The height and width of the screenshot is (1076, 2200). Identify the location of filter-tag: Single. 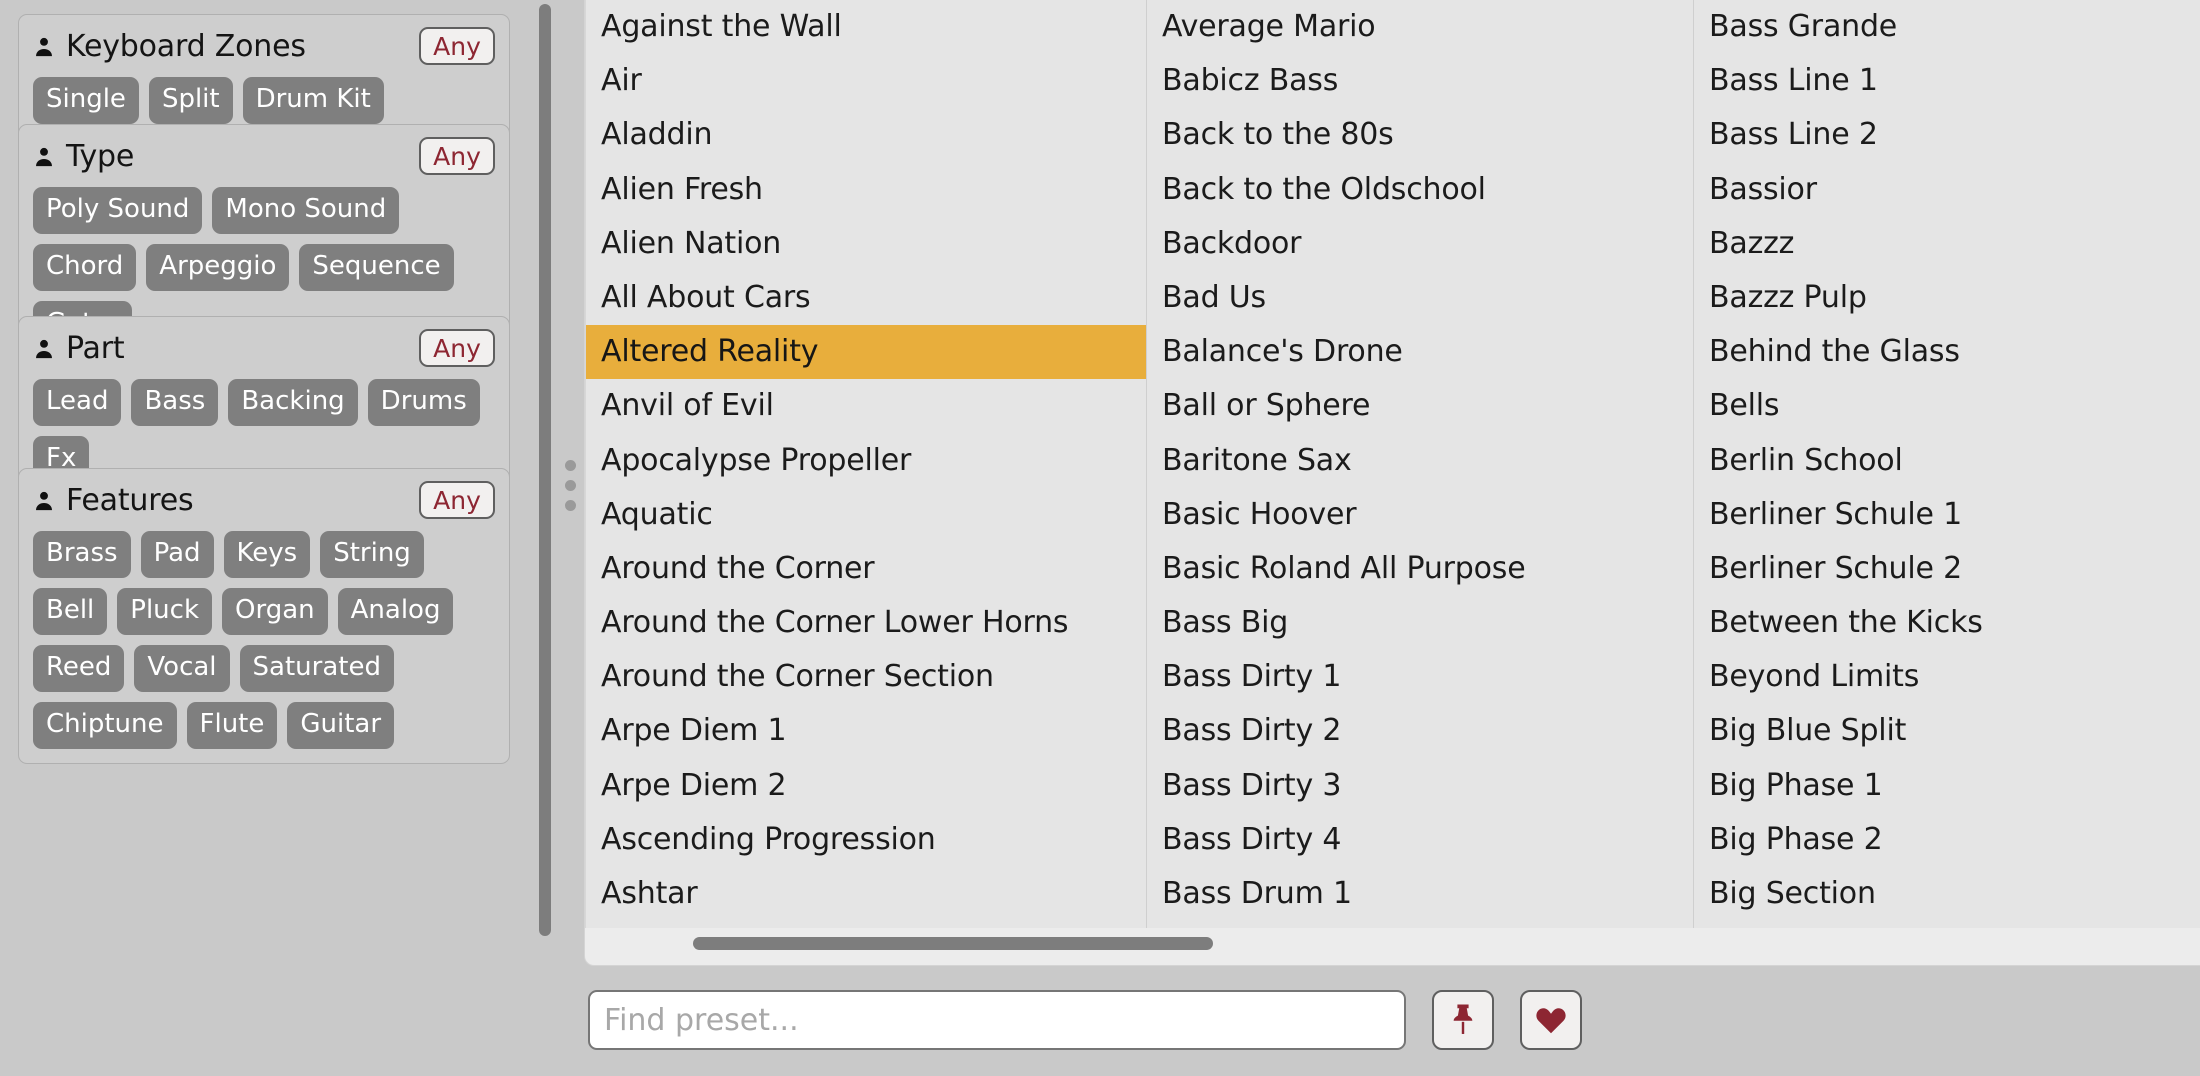
(86, 100).